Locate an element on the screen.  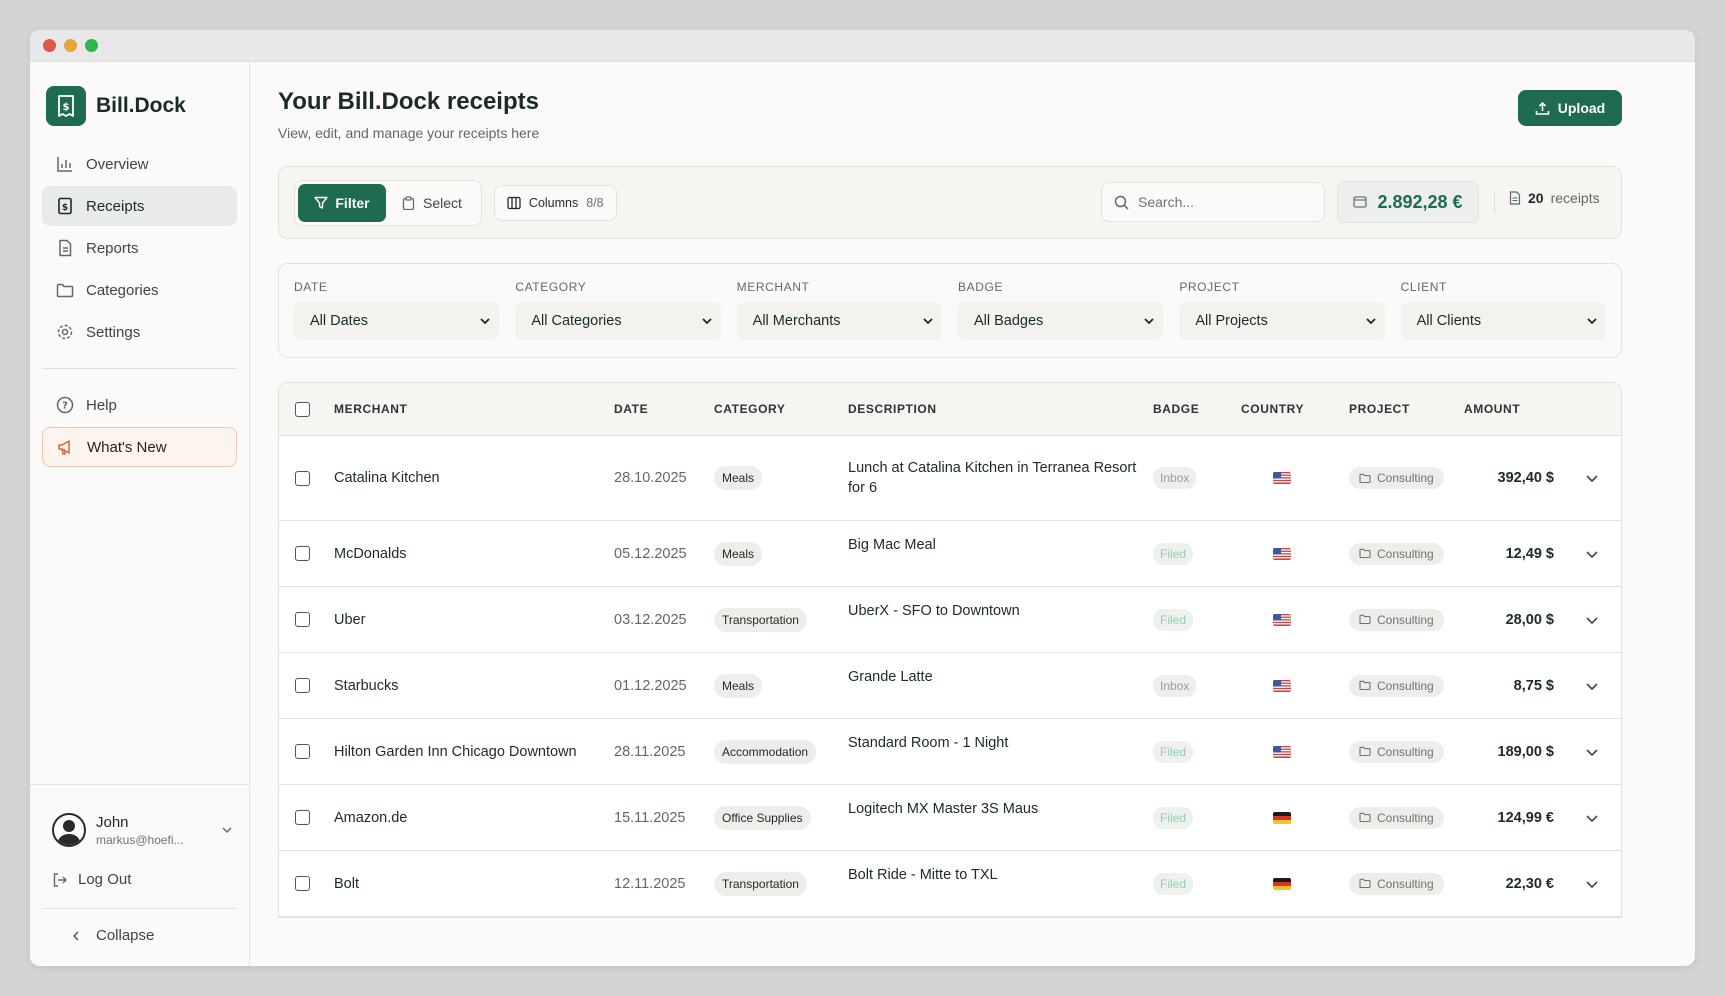
select-button: Select is located at coordinates (432, 203).